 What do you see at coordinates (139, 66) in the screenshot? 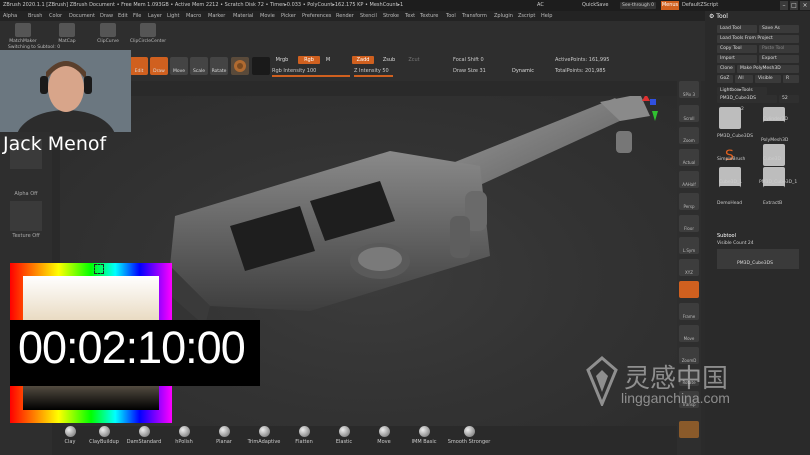
I see `edit-button: Edit` at bounding box center [139, 66].